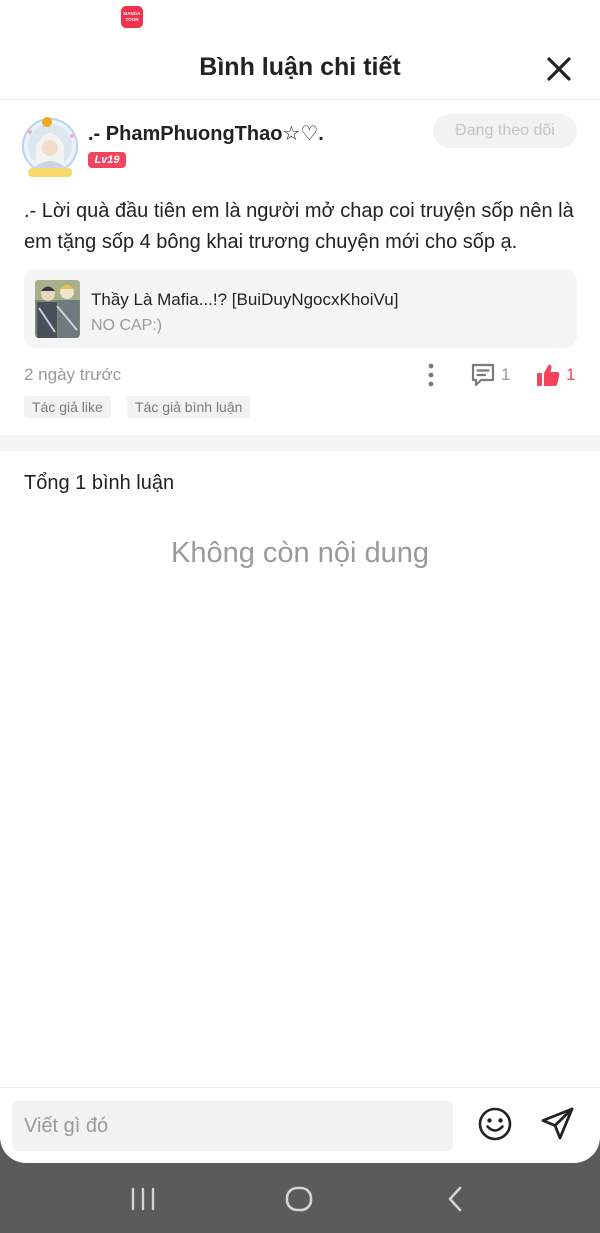 This screenshot has width=600, height=1233. I want to click on send-icon, so click(557, 1123).